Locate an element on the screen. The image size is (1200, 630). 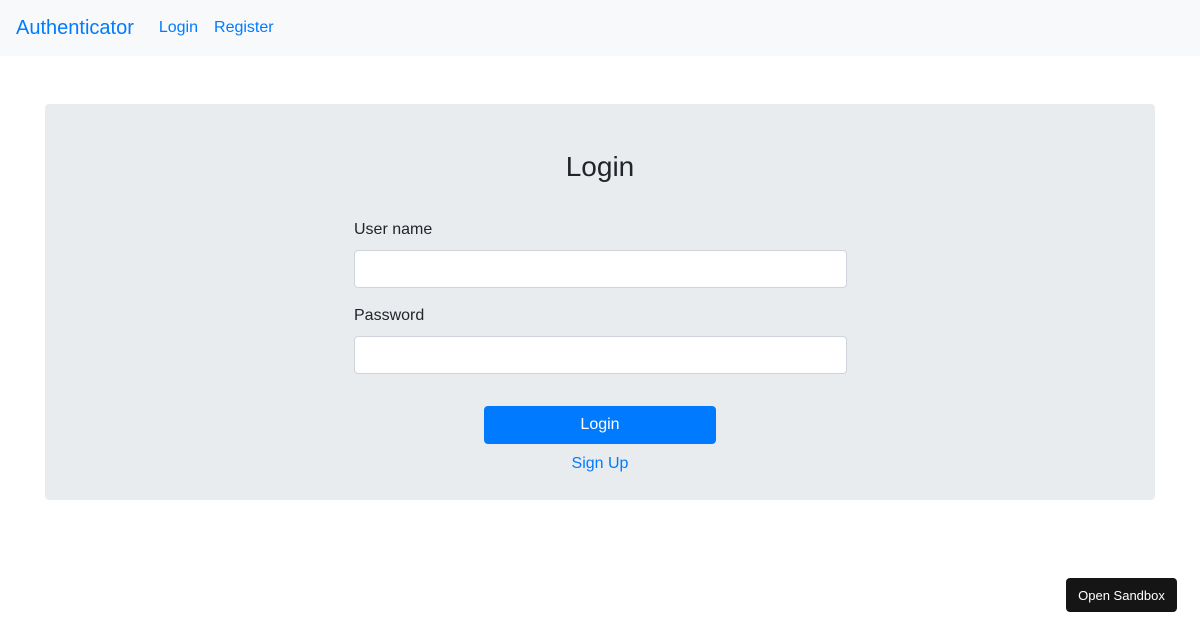
username-label: User name is located at coordinates (393, 229).